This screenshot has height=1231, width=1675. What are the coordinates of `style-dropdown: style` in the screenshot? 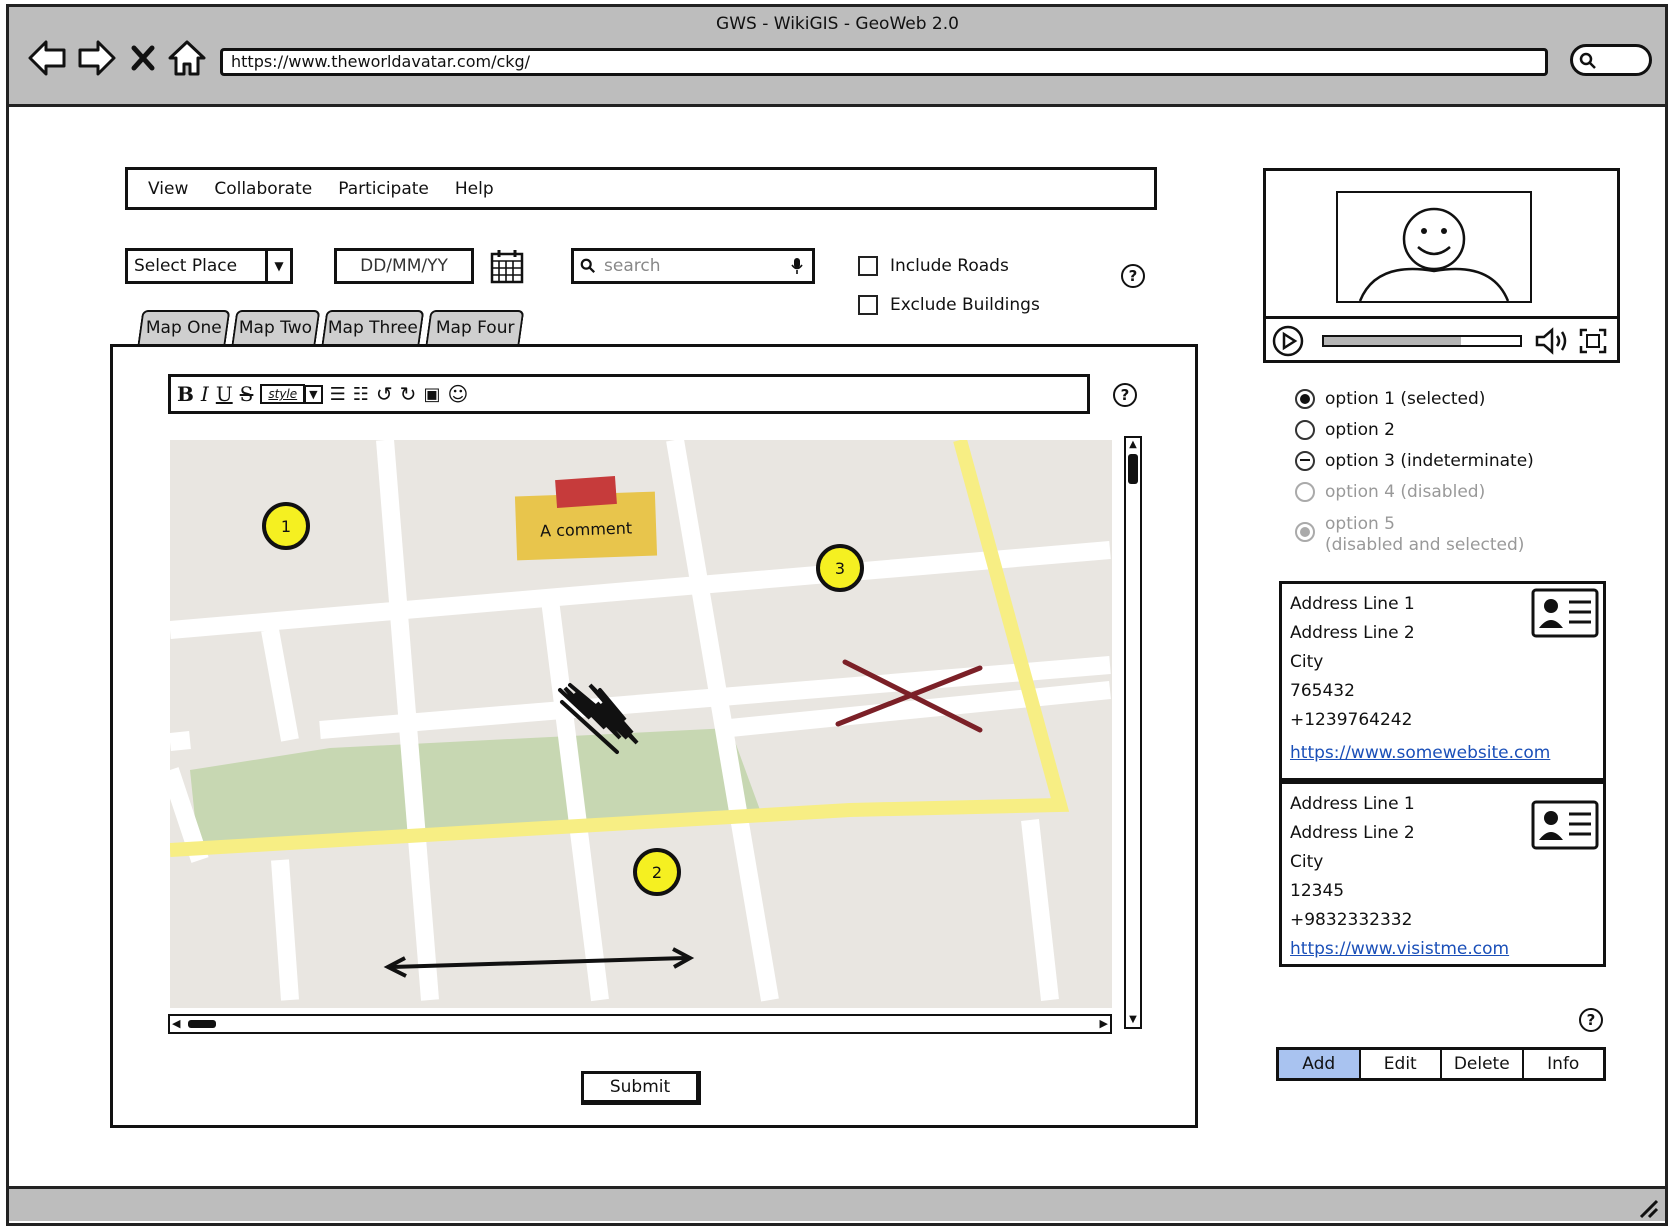 It's located at (283, 394).